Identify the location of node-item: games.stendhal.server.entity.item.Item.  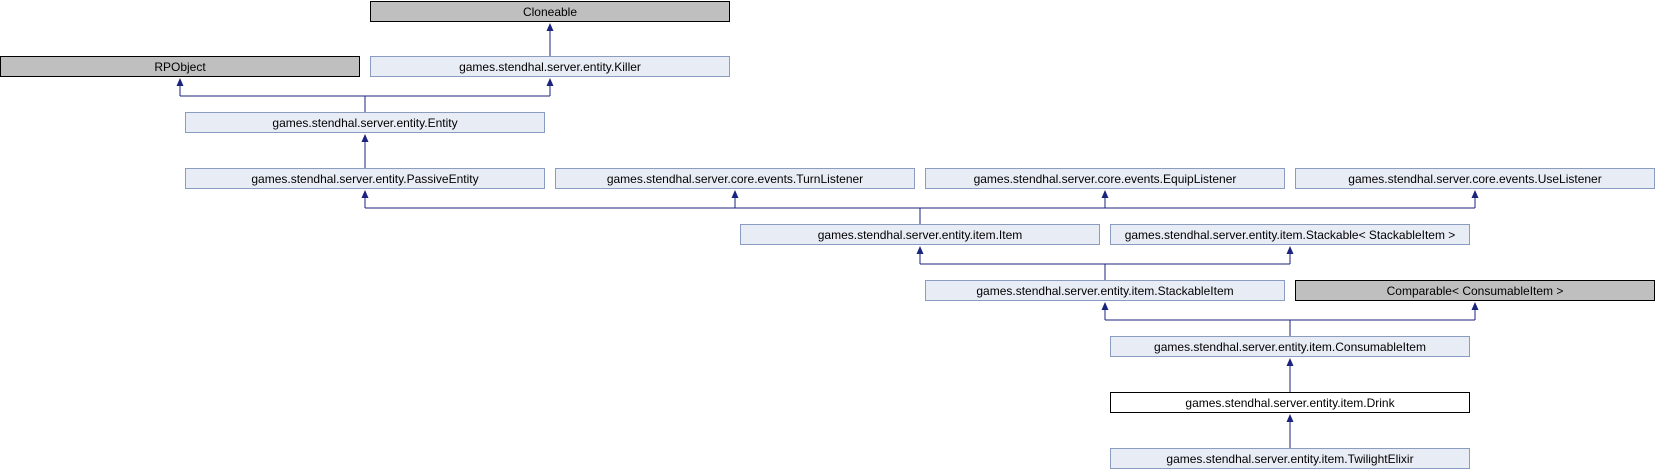
(920, 234).